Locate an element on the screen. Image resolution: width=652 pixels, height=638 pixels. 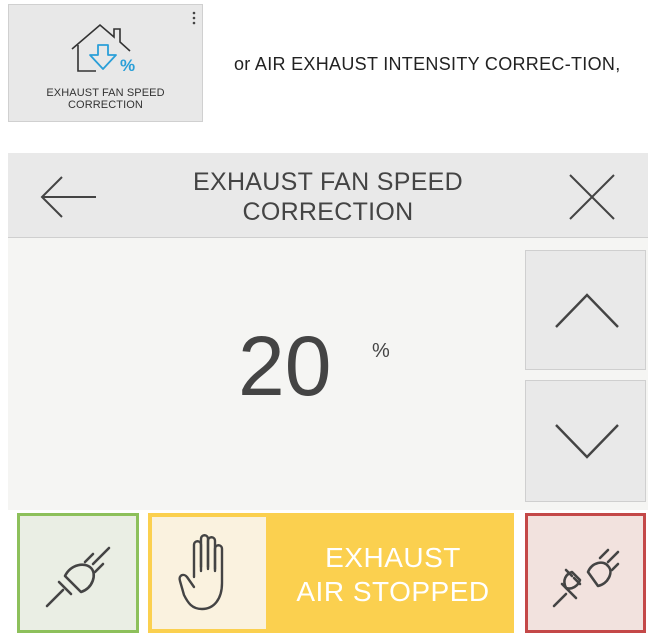
status-label-line2: AIR STOPPED is located at coordinates (393, 591).